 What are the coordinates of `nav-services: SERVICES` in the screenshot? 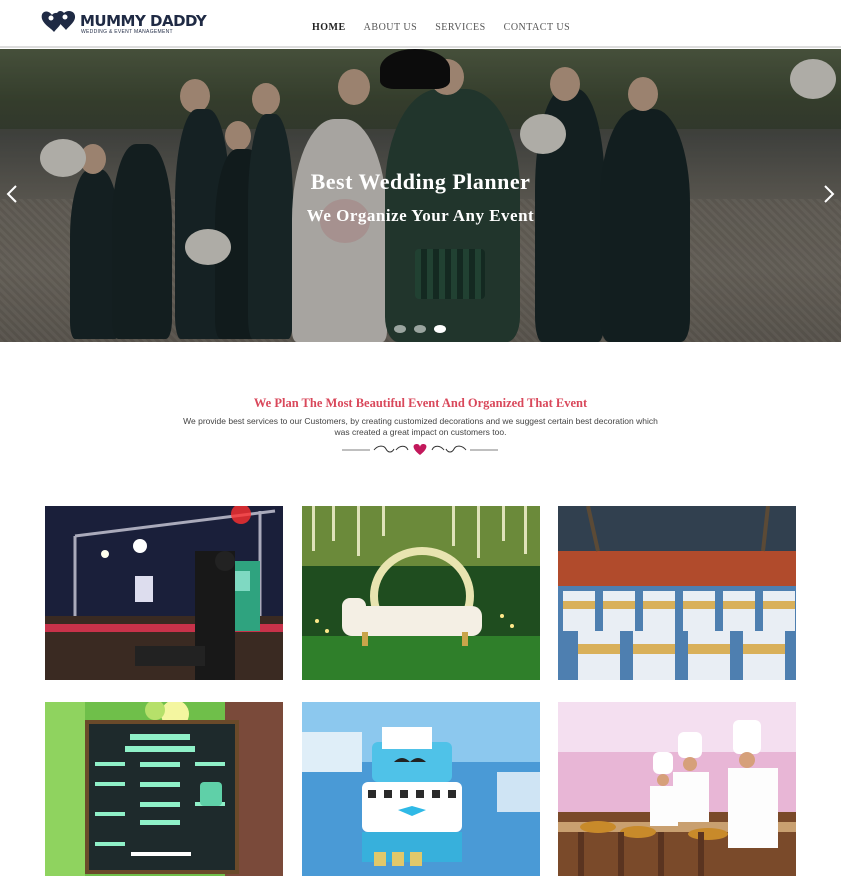 It's located at (460, 27).